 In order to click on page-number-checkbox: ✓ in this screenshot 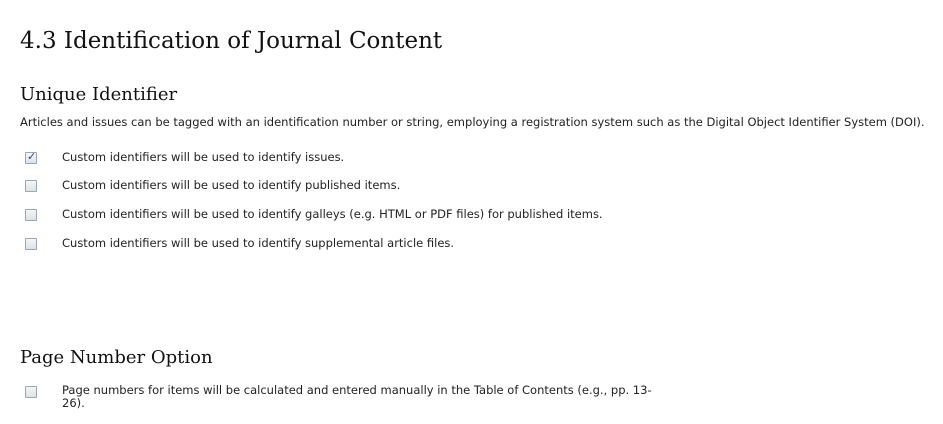, I will do `click(31, 392)`.